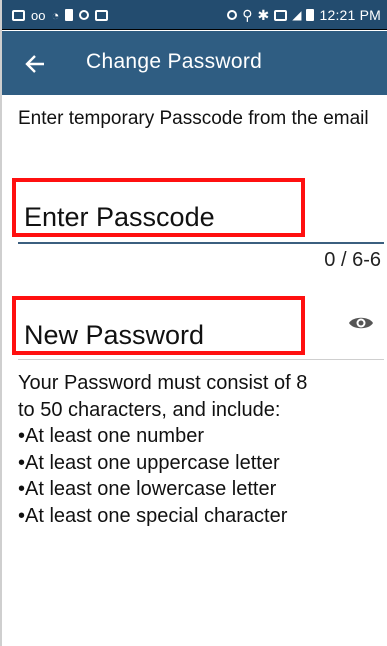 The image size is (387, 646). Describe the element at coordinates (149, 462) in the screenshot. I see `requirement-item: •At least one uppercase letter` at that location.